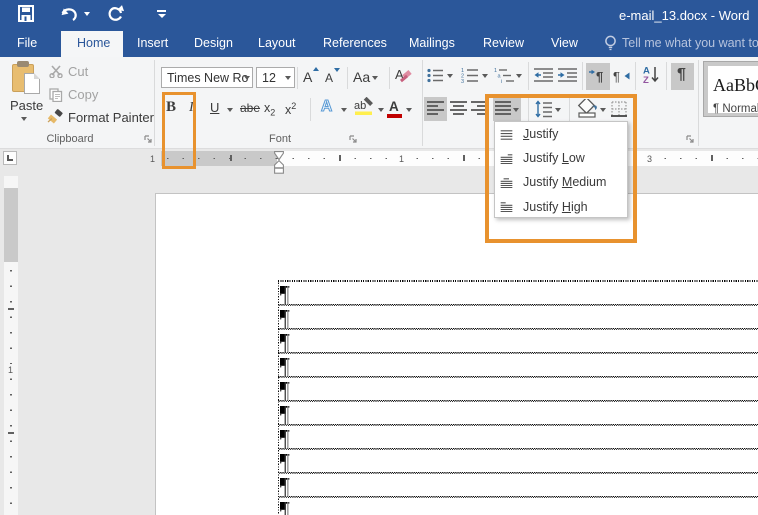 This screenshot has height=515, width=758. Describe the element at coordinates (360, 106) in the screenshot. I see `svg-text: ab` at that location.